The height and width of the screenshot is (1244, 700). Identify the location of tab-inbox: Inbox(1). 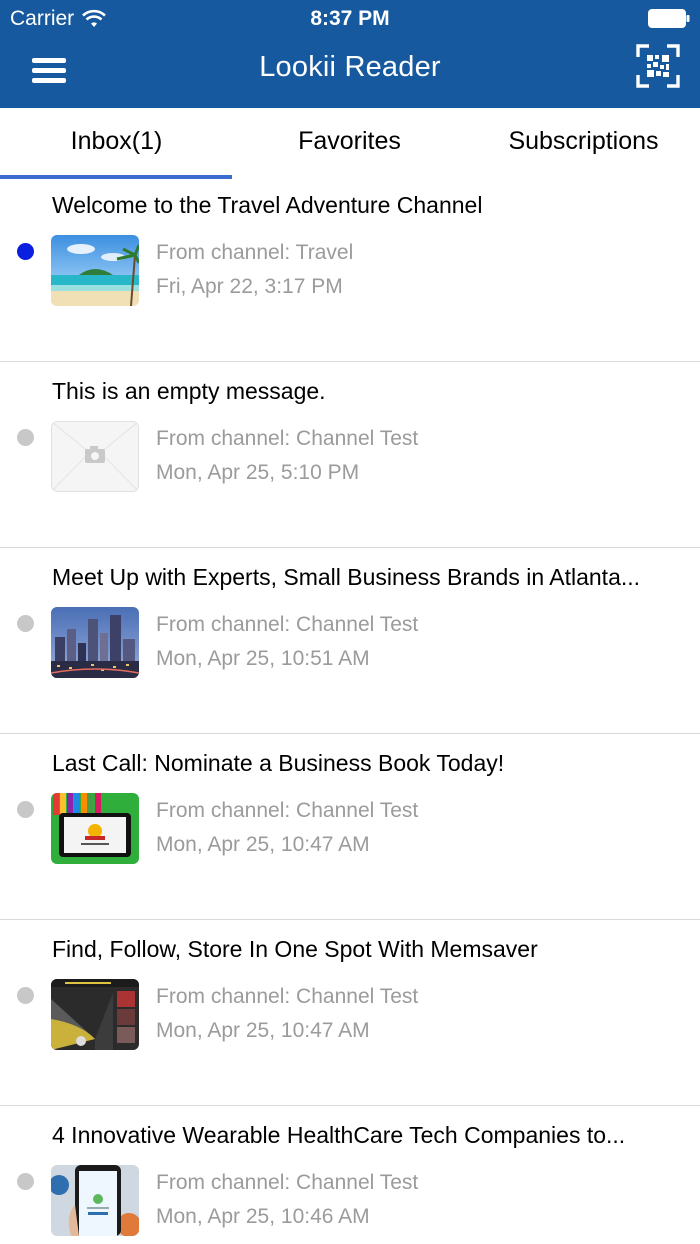
(116, 144).